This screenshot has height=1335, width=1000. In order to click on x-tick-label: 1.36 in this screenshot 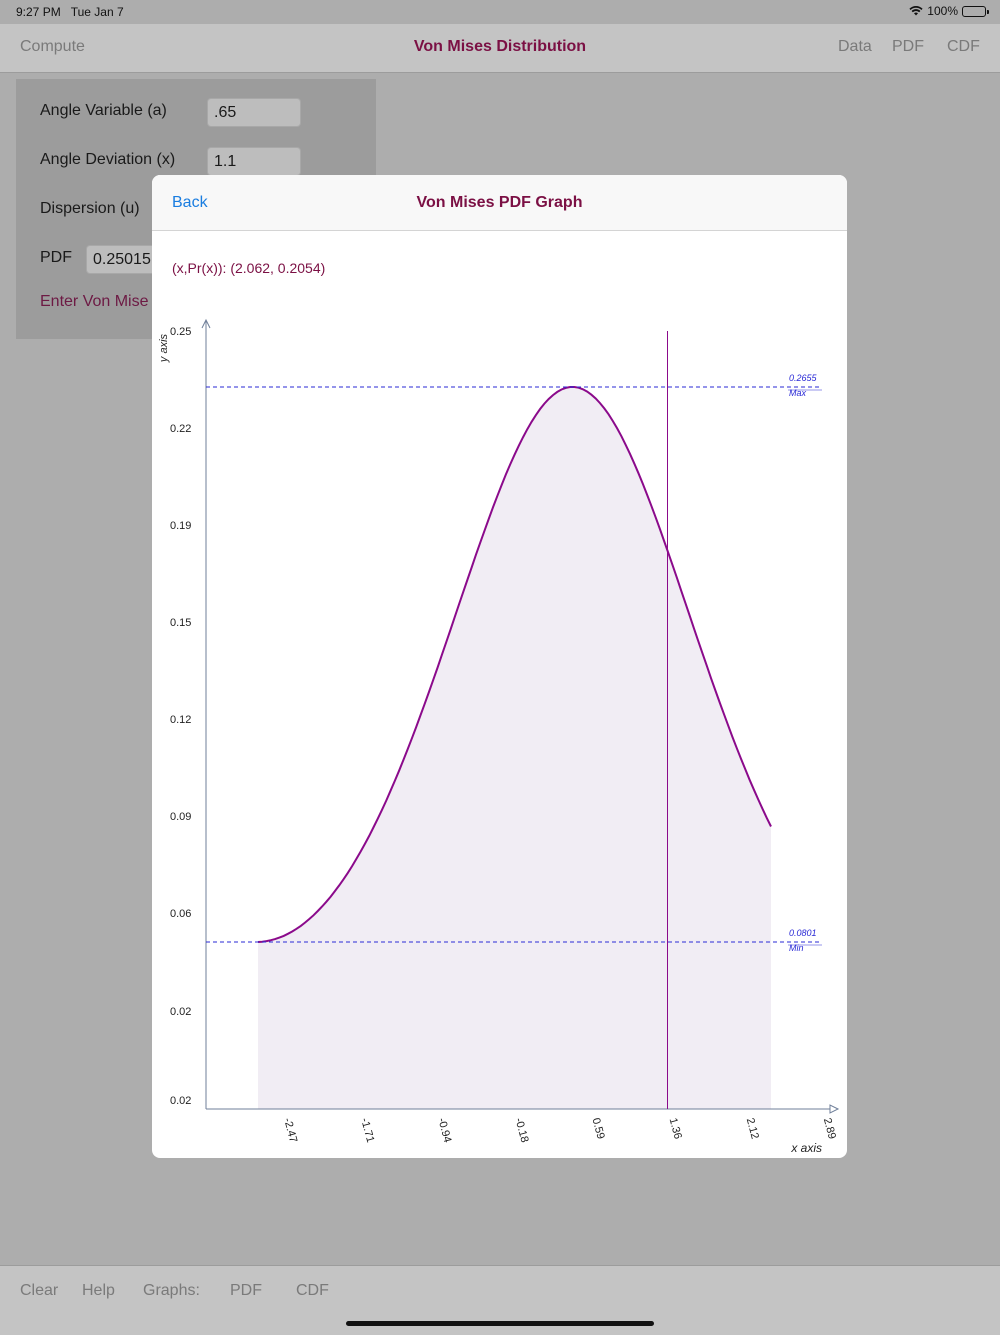, I will do `click(675, 1129)`.